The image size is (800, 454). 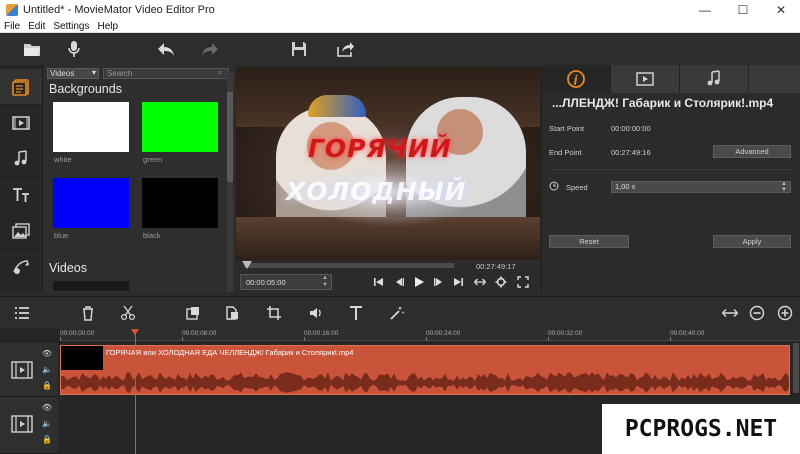 I want to click on settings-gear-icon, so click(x=501, y=282).